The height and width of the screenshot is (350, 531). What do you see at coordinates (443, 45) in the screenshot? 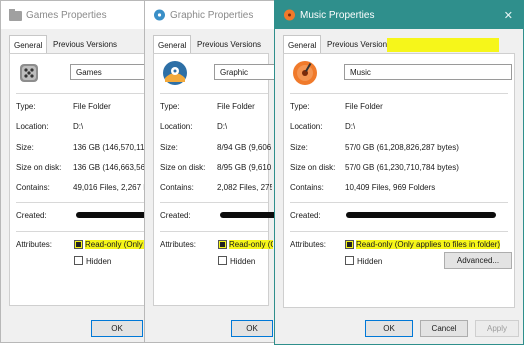
I see `highlight-mark` at bounding box center [443, 45].